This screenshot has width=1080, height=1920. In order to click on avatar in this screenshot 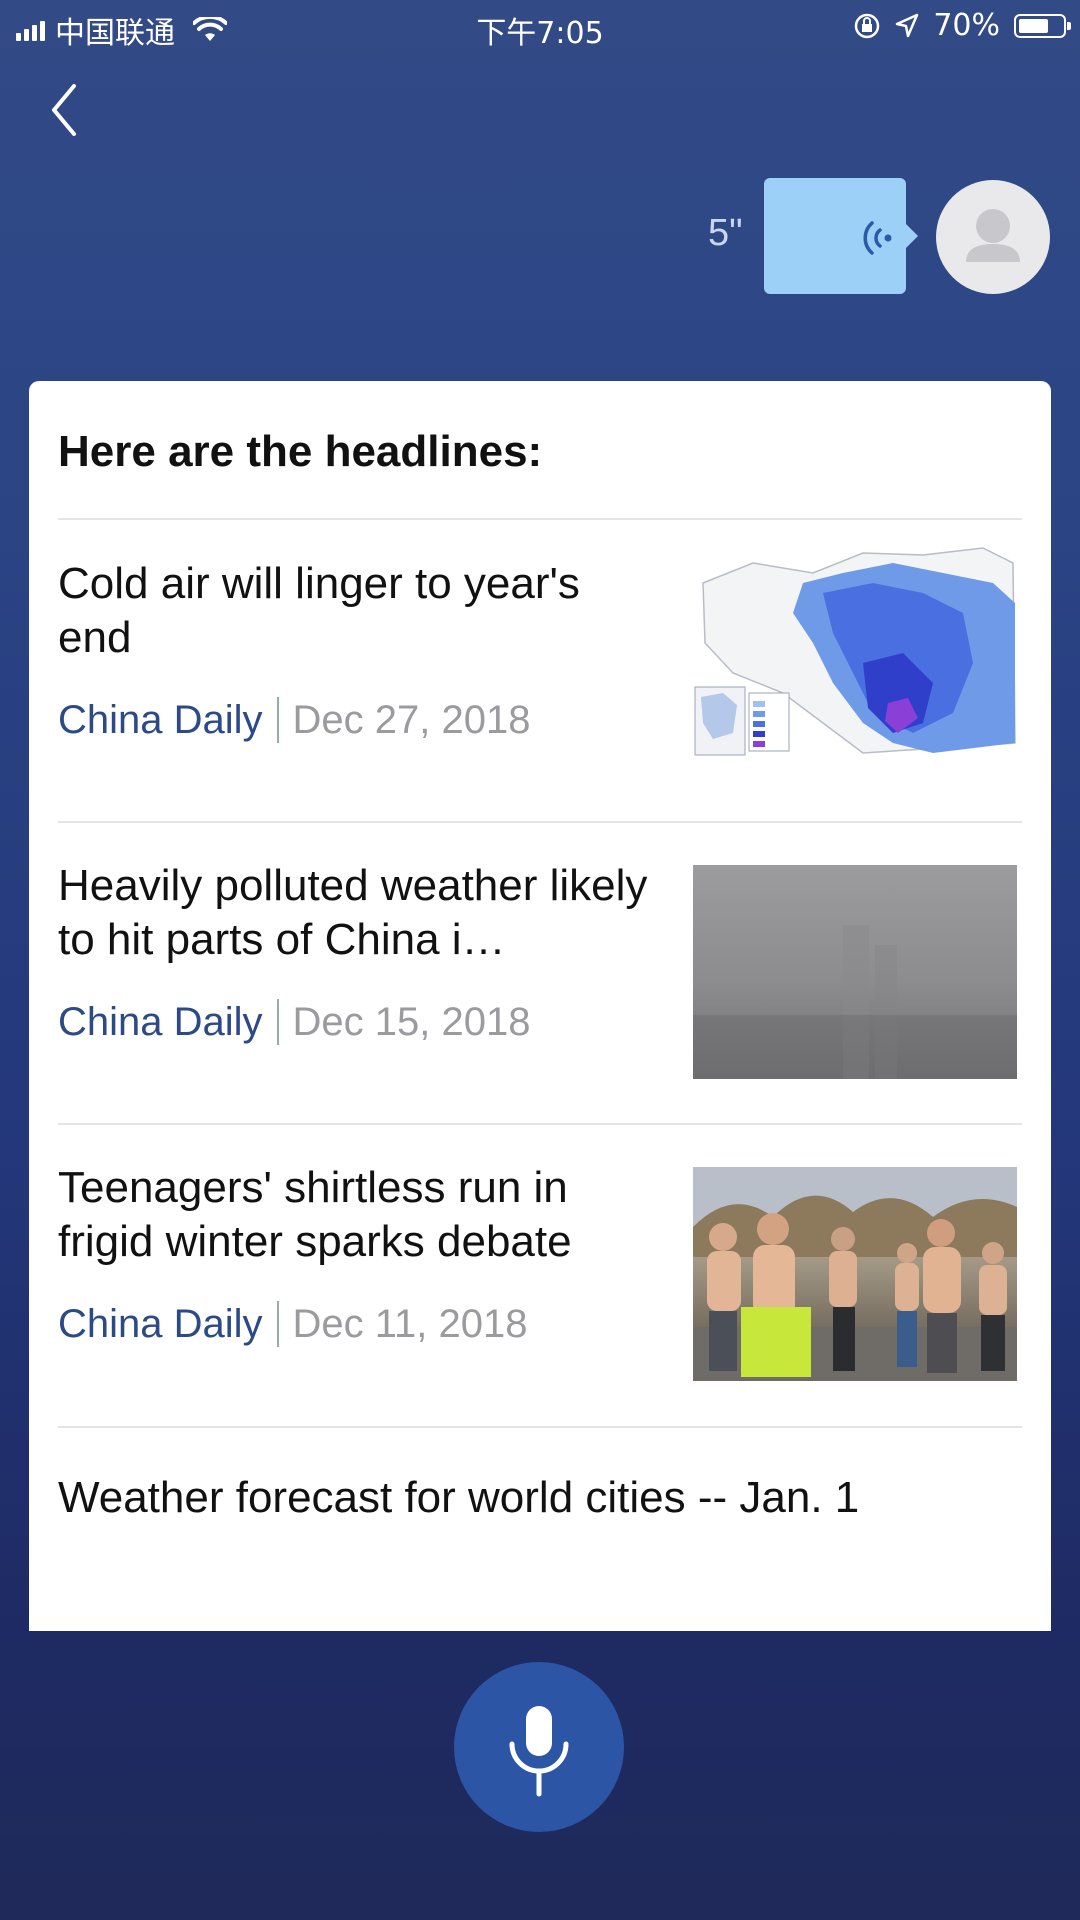, I will do `click(993, 237)`.